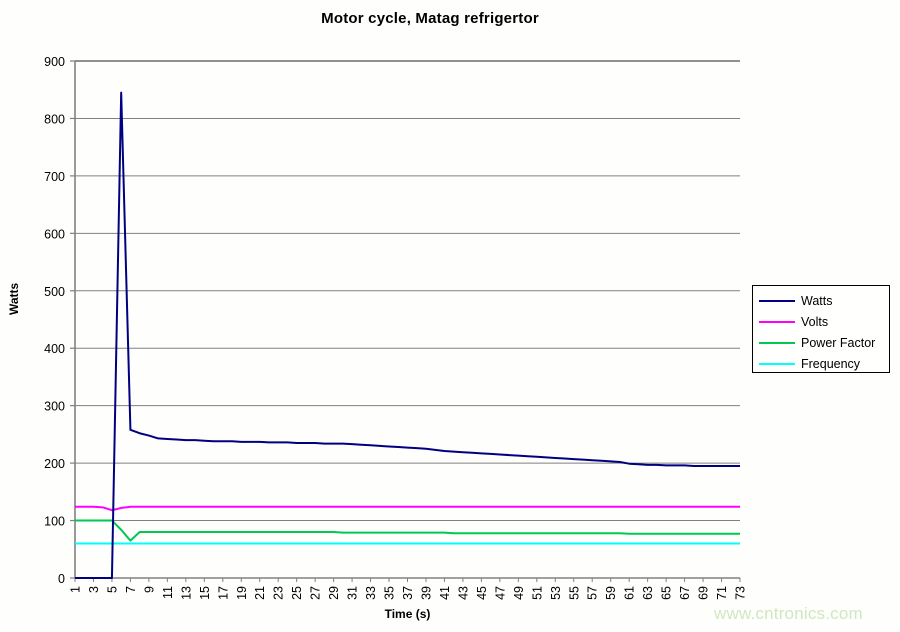 The width and height of the screenshot is (900, 632). Describe the element at coordinates (390, 593) in the screenshot. I see `svg-text: 35` at that location.